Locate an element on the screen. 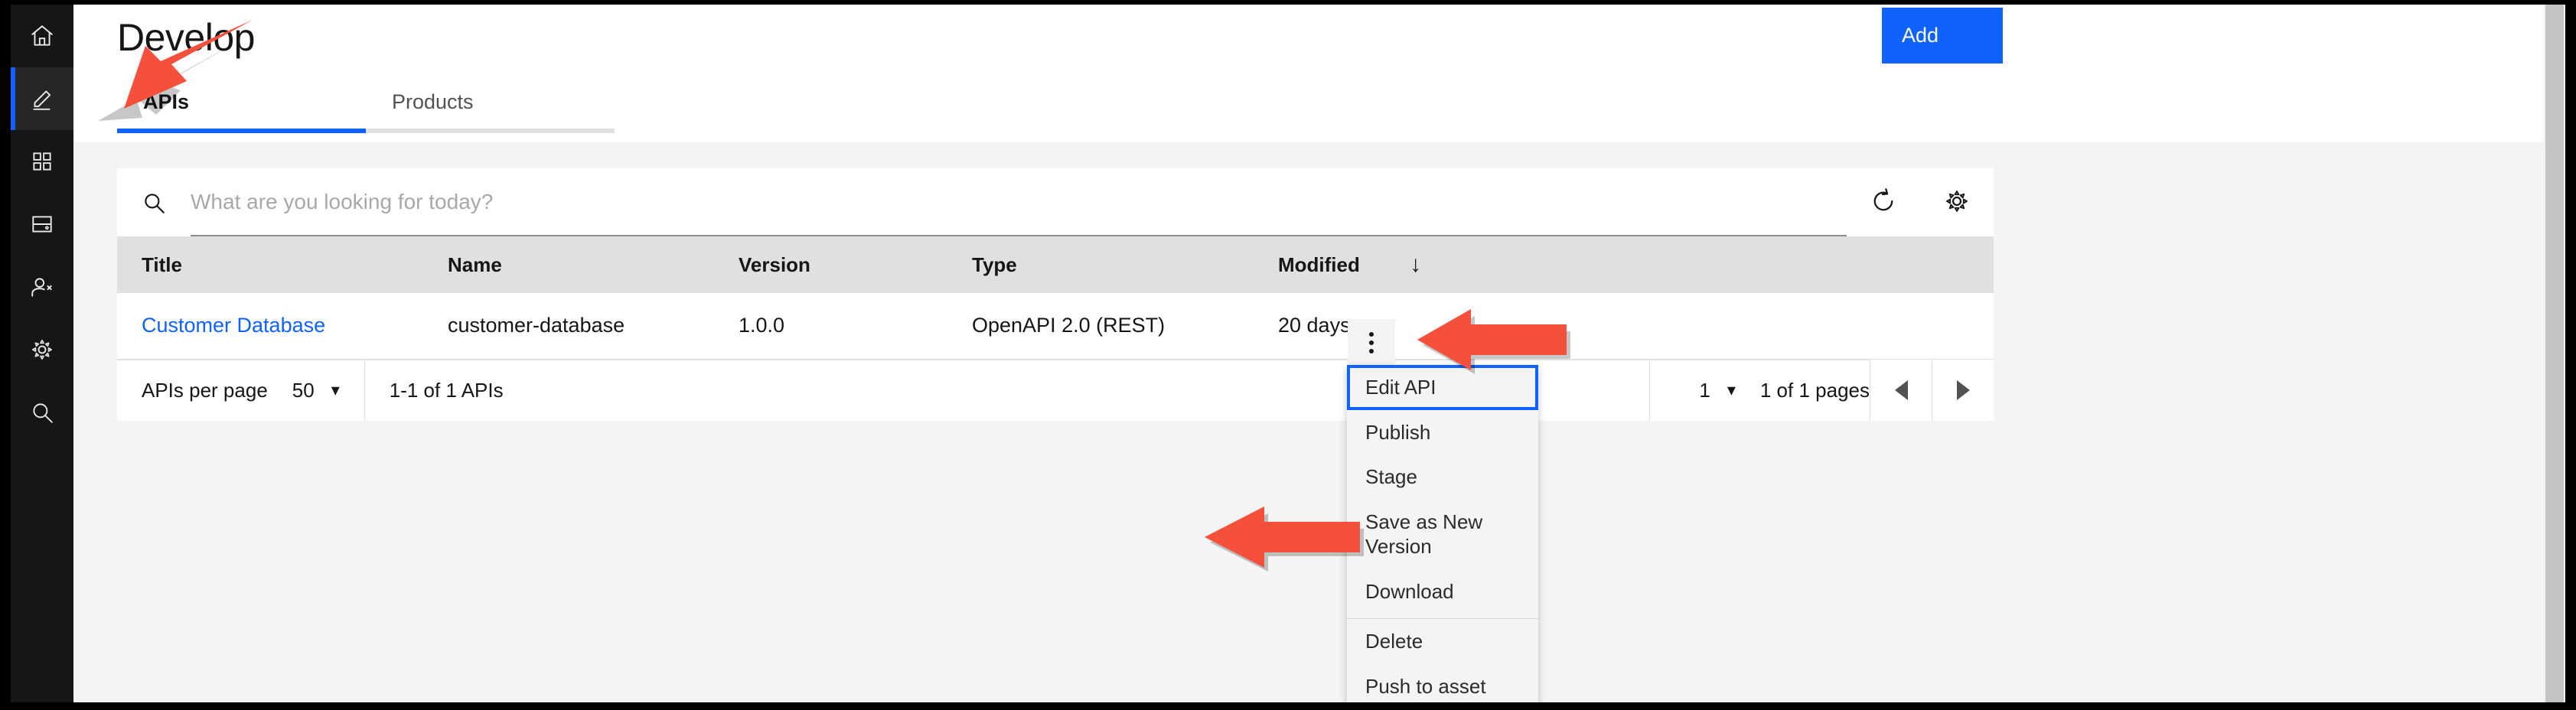 Image resolution: width=2576 pixels, height=710 pixels. menu-item-stage: Stage is located at coordinates (1442, 477).